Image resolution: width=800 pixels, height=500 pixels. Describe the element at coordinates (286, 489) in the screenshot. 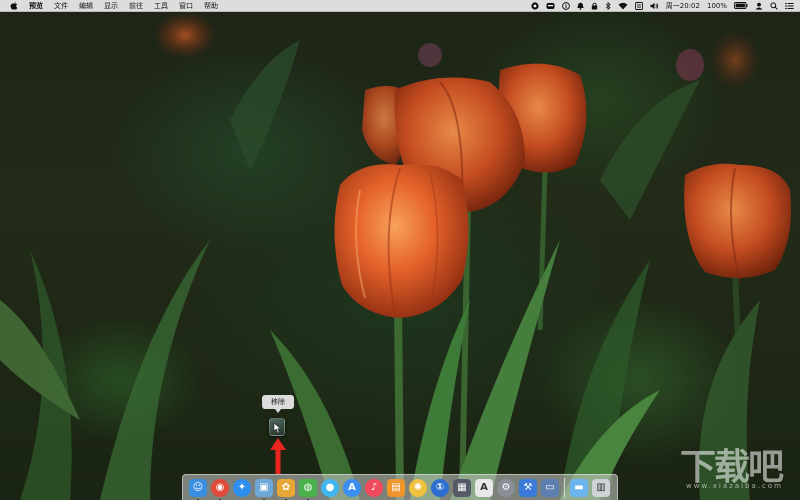

I see `butterfly-app-icon: ✿` at that location.